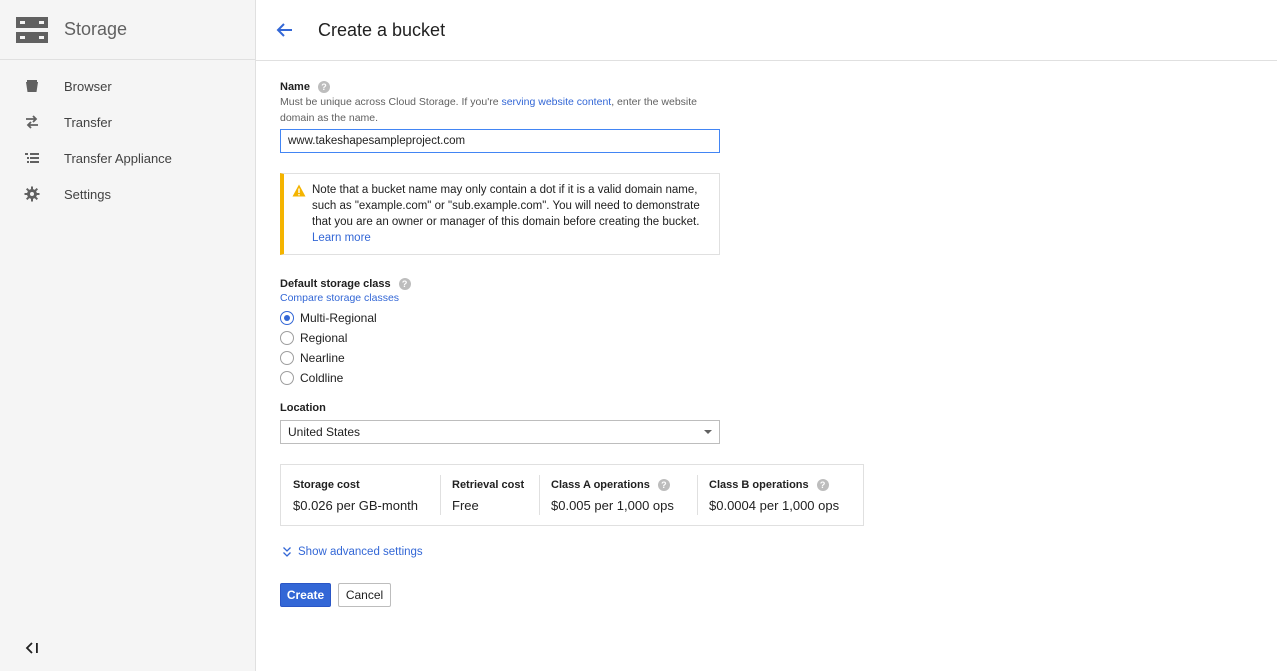 The height and width of the screenshot is (671, 1277). What do you see at coordinates (759, 485) in the screenshot?
I see `cost-header-text: Class B operations` at bounding box center [759, 485].